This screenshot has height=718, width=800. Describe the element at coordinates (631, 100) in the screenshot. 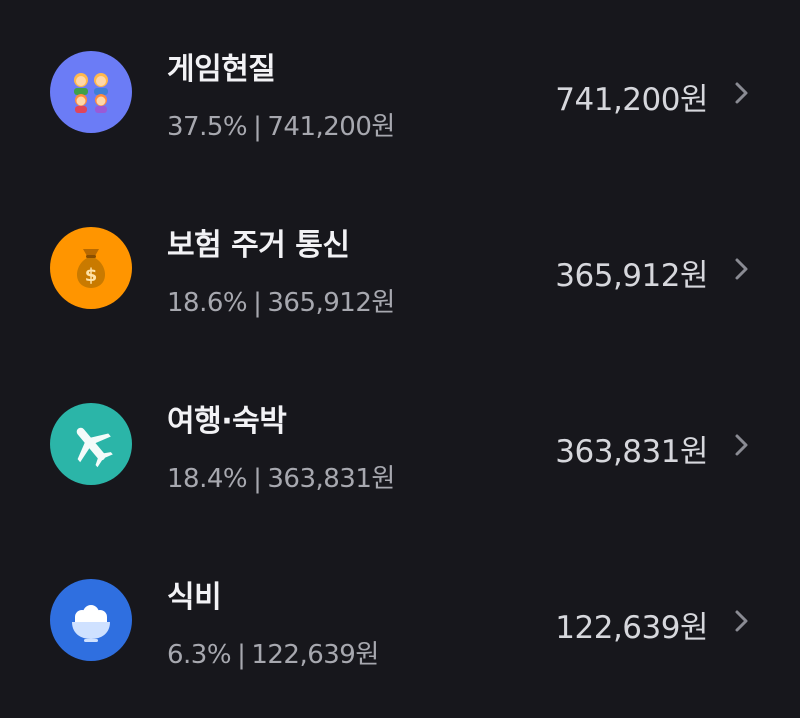

I see `category-amount: 741,200원` at that location.